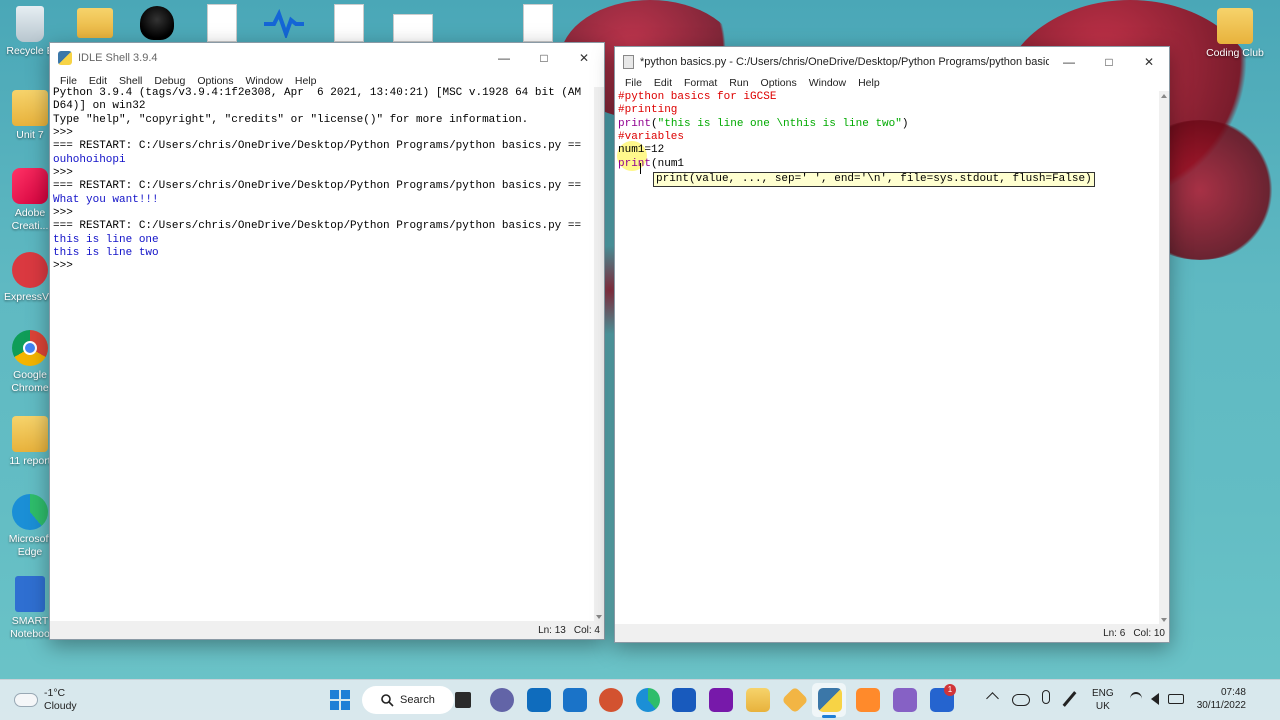 This screenshot has height=720, width=1280. Describe the element at coordinates (779, 123) in the screenshot. I see `code-token: "this is line one \nthis is line two"` at that location.